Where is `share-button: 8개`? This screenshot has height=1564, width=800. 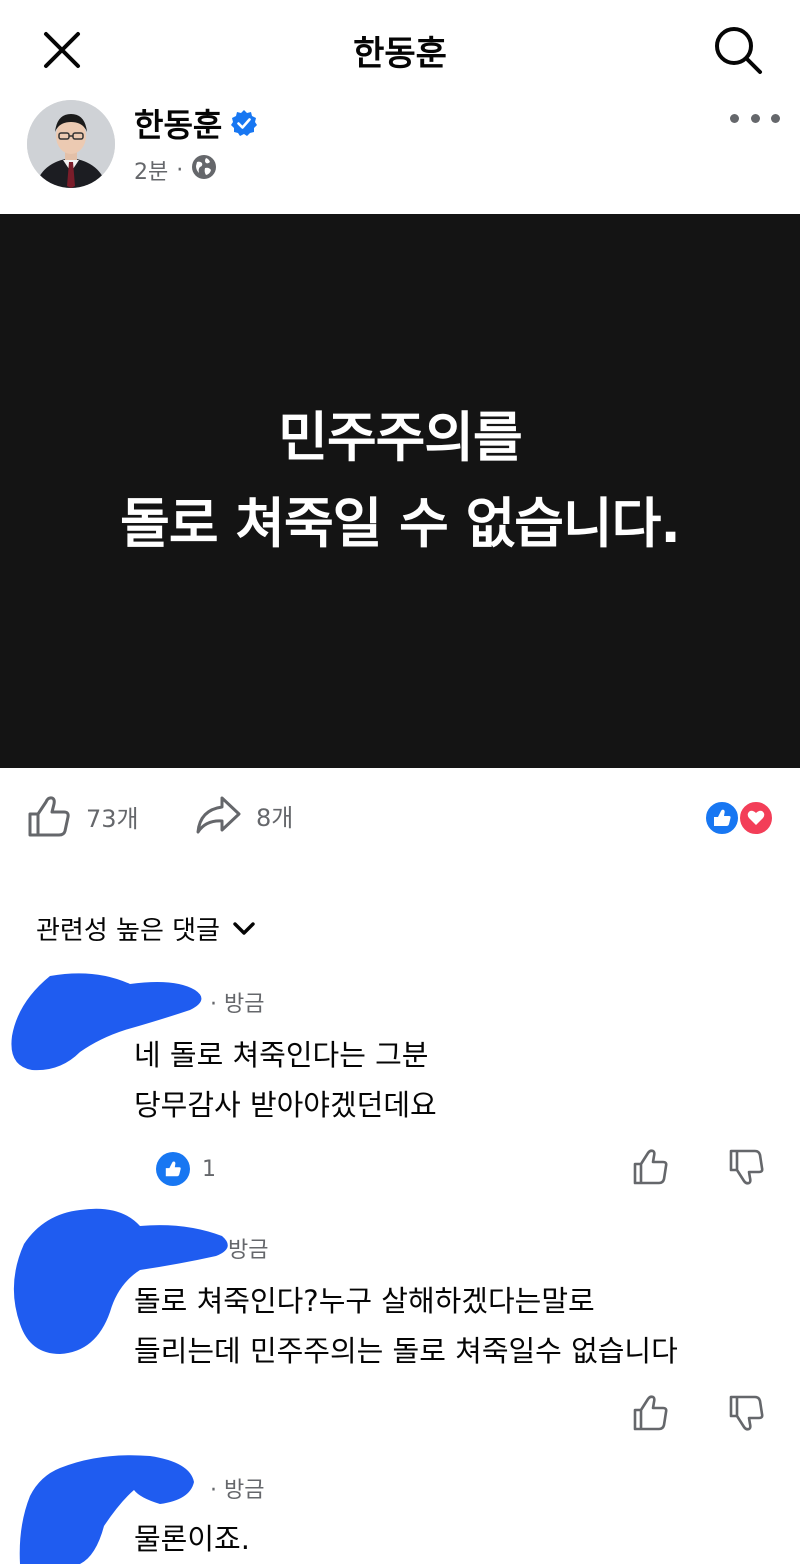 share-button: 8개 is located at coordinates (243, 815).